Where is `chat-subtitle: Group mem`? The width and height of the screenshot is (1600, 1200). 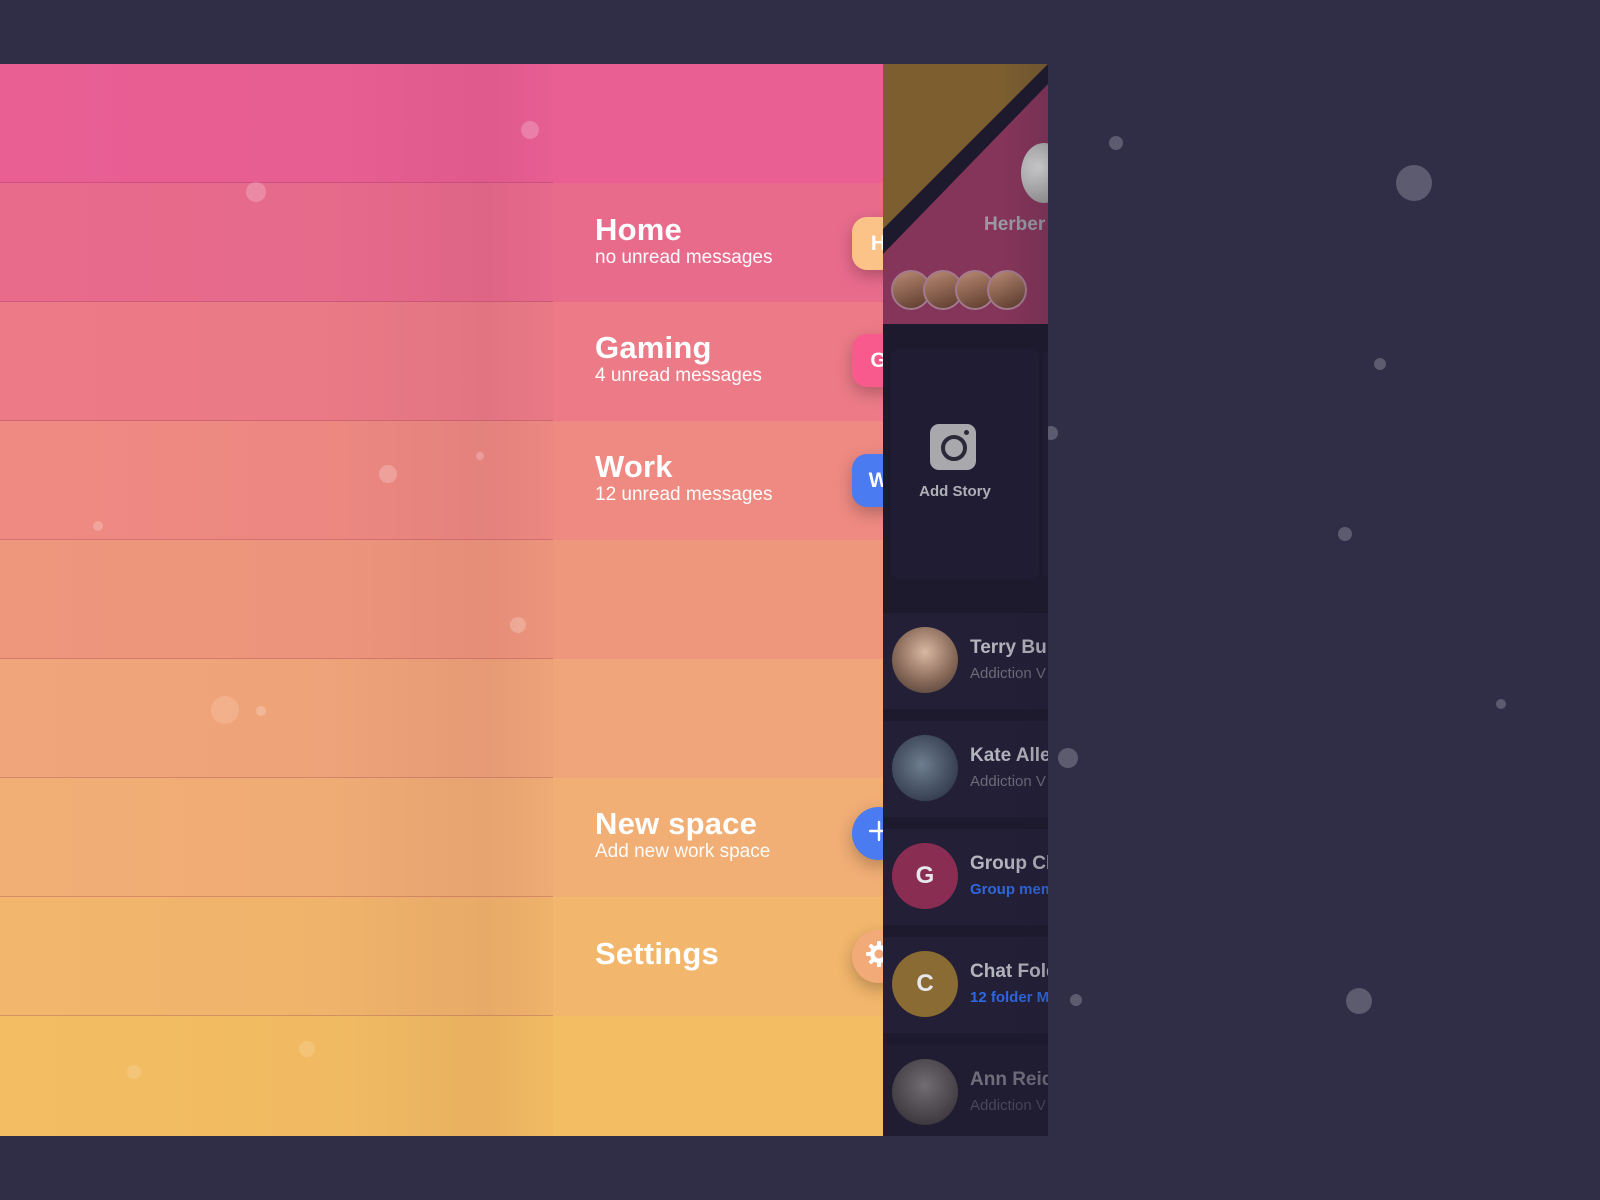
chat-subtitle: Group mem is located at coordinates (1009, 889).